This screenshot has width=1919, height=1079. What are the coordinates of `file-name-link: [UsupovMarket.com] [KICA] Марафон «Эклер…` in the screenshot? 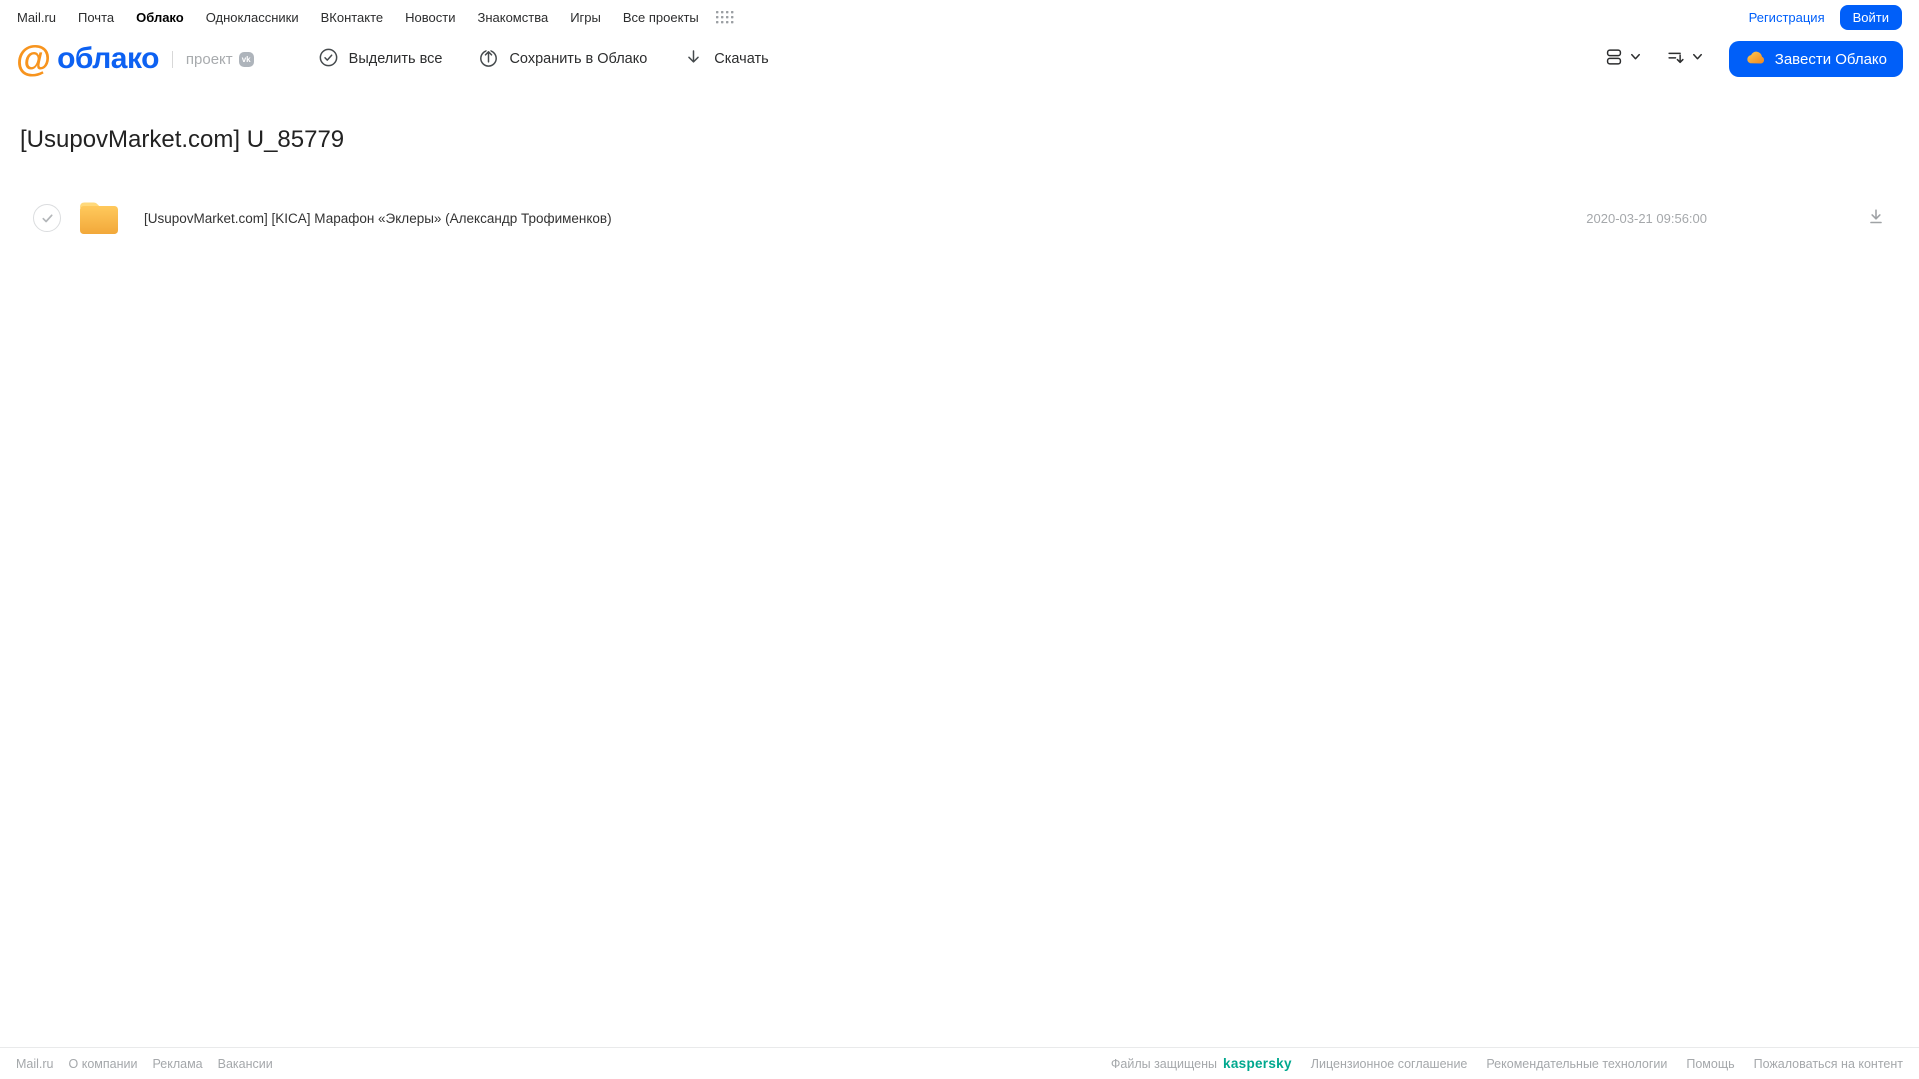 It's located at (378, 218).